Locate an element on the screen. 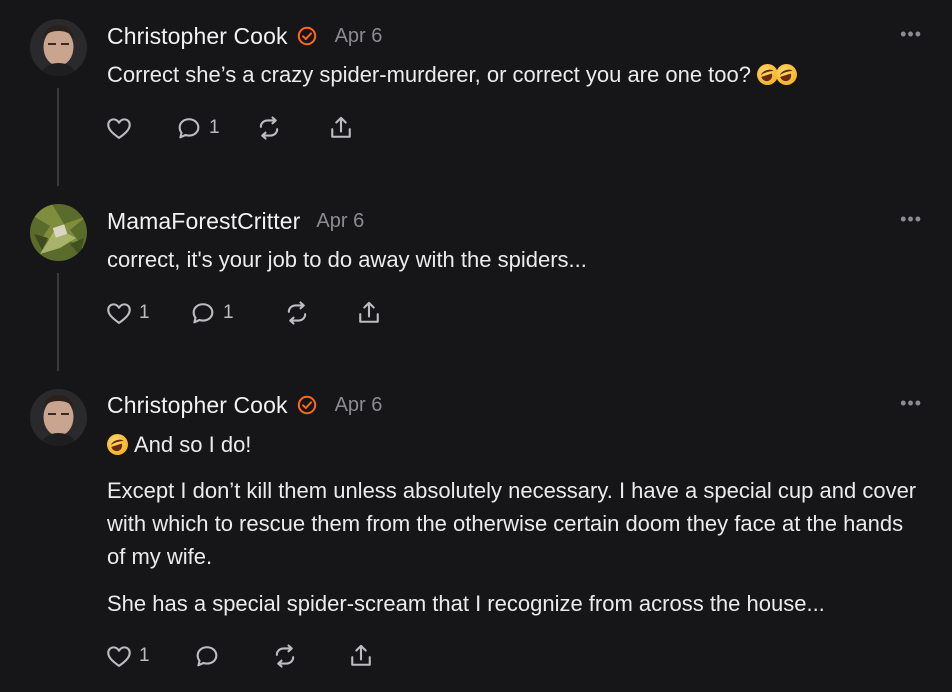 The image size is (952, 692). comment-header: MamaForestCritter Apr 6 is located at coordinates (235, 221).